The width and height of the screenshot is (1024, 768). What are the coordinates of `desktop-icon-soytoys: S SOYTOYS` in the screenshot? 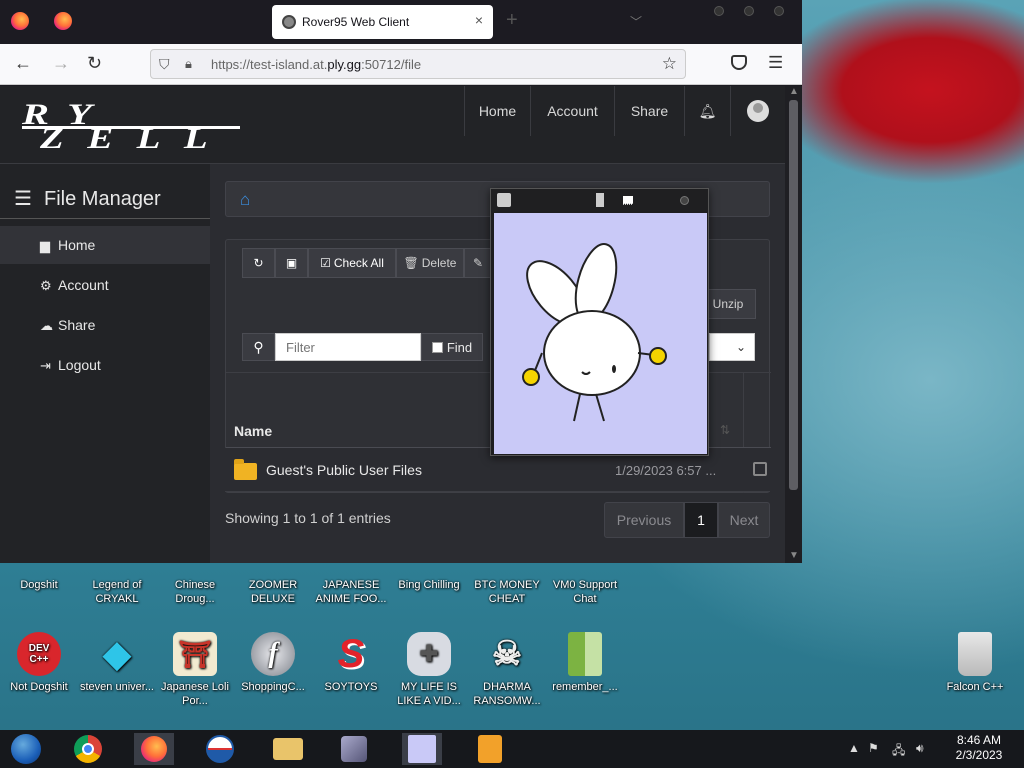 It's located at (351, 663).